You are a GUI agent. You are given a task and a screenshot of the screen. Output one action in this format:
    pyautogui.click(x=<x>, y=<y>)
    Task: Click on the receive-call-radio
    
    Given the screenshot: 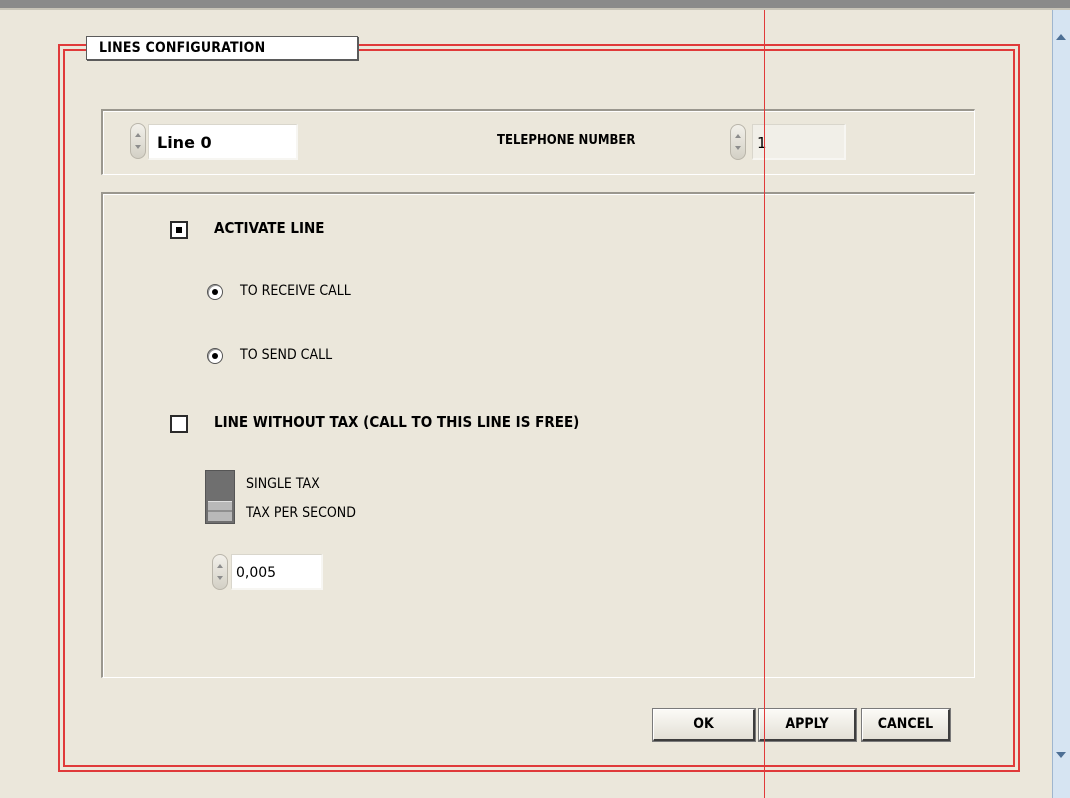 What is the action you would take?
    pyautogui.click(x=215, y=292)
    